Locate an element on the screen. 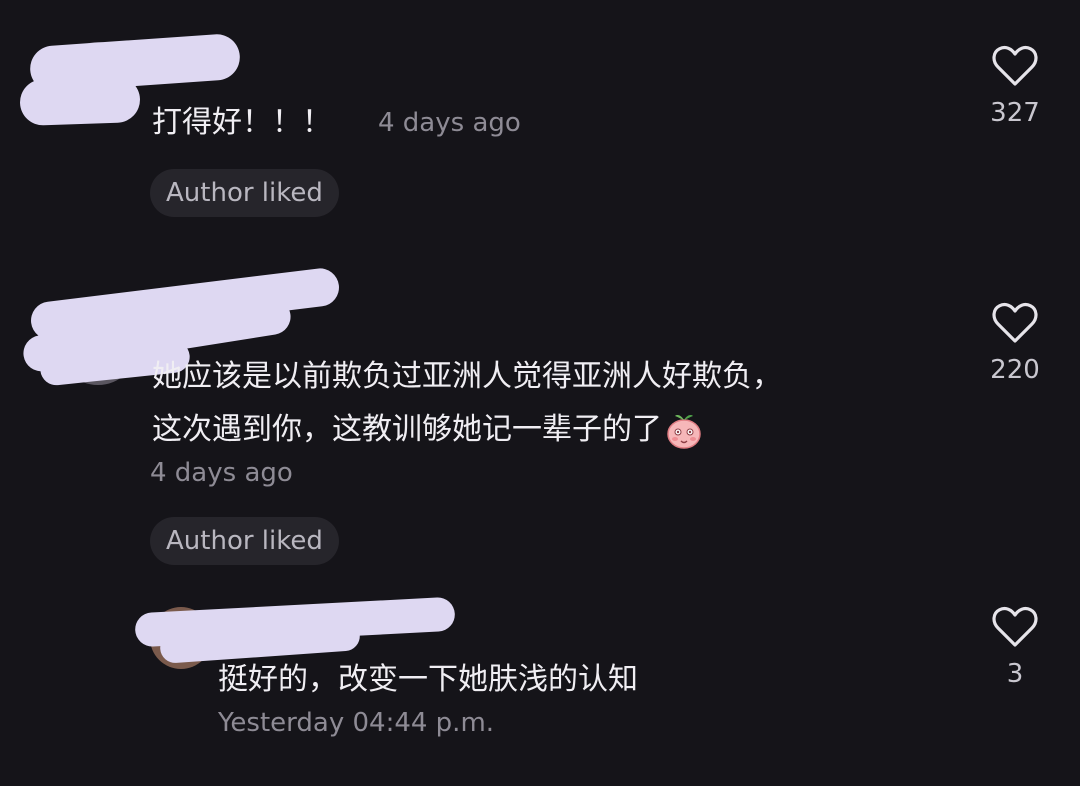 The image size is (1080, 786). like-button: 327 is located at coordinates (1015, 86).